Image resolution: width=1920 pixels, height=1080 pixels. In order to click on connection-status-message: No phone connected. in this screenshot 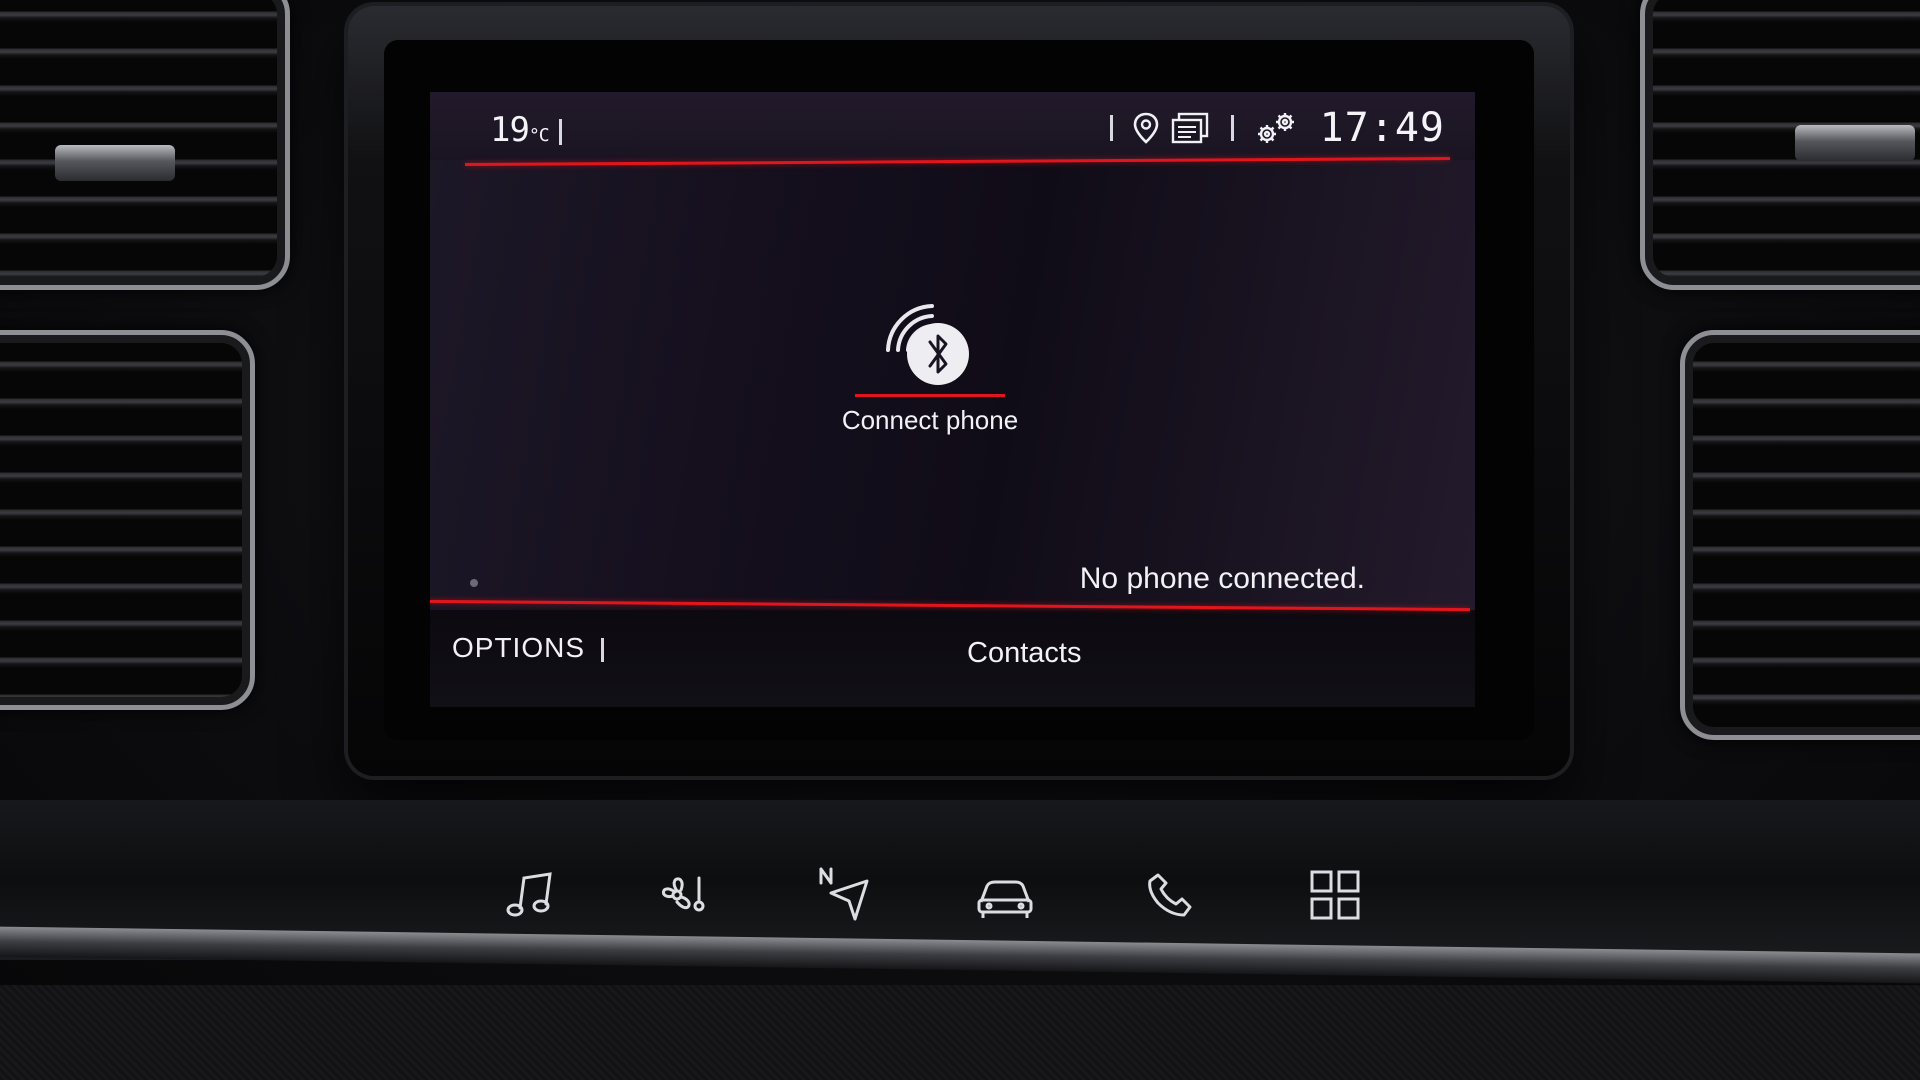, I will do `click(1222, 578)`.